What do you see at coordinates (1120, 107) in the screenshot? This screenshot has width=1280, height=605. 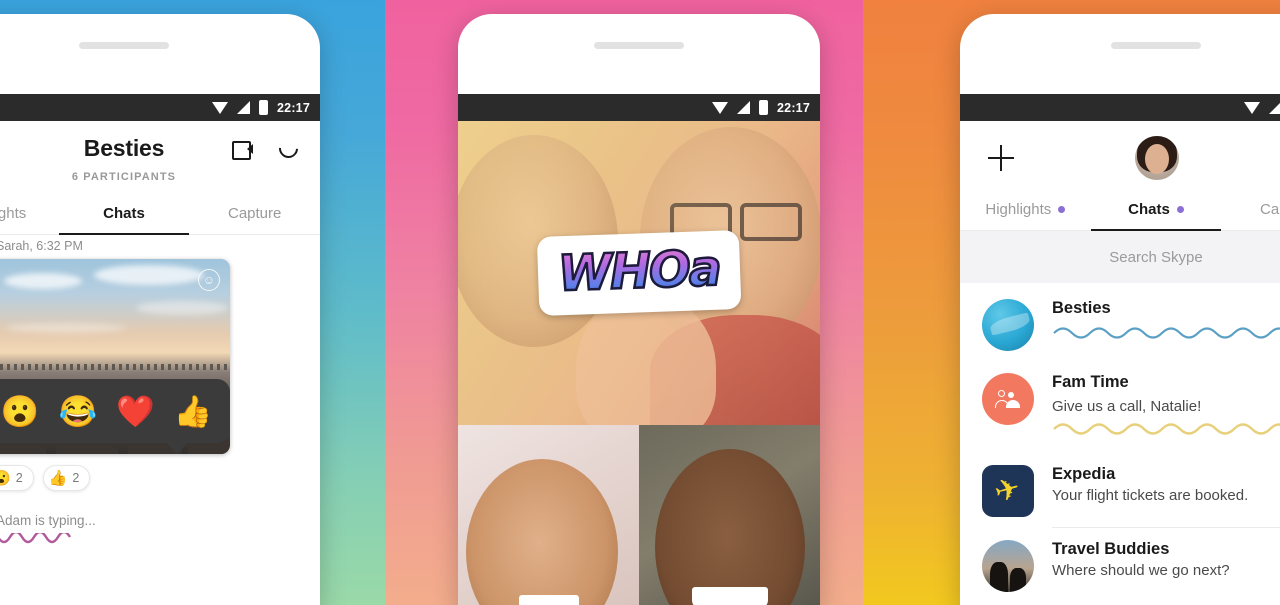 I see `status-bar-right: 22:17` at bounding box center [1120, 107].